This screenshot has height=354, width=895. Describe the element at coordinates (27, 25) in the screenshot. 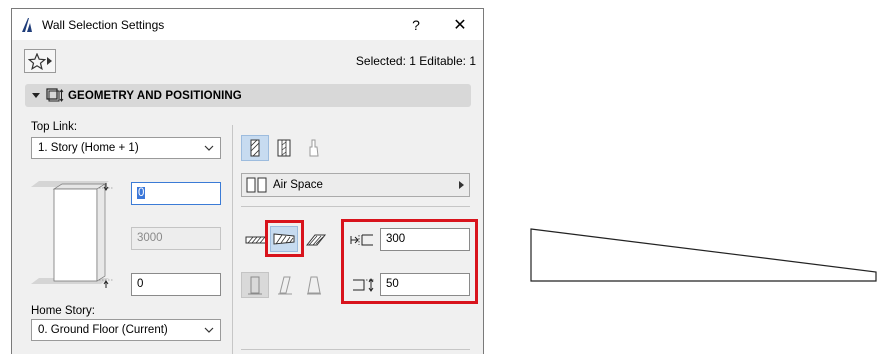

I see `archicad-logo-icon` at that location.